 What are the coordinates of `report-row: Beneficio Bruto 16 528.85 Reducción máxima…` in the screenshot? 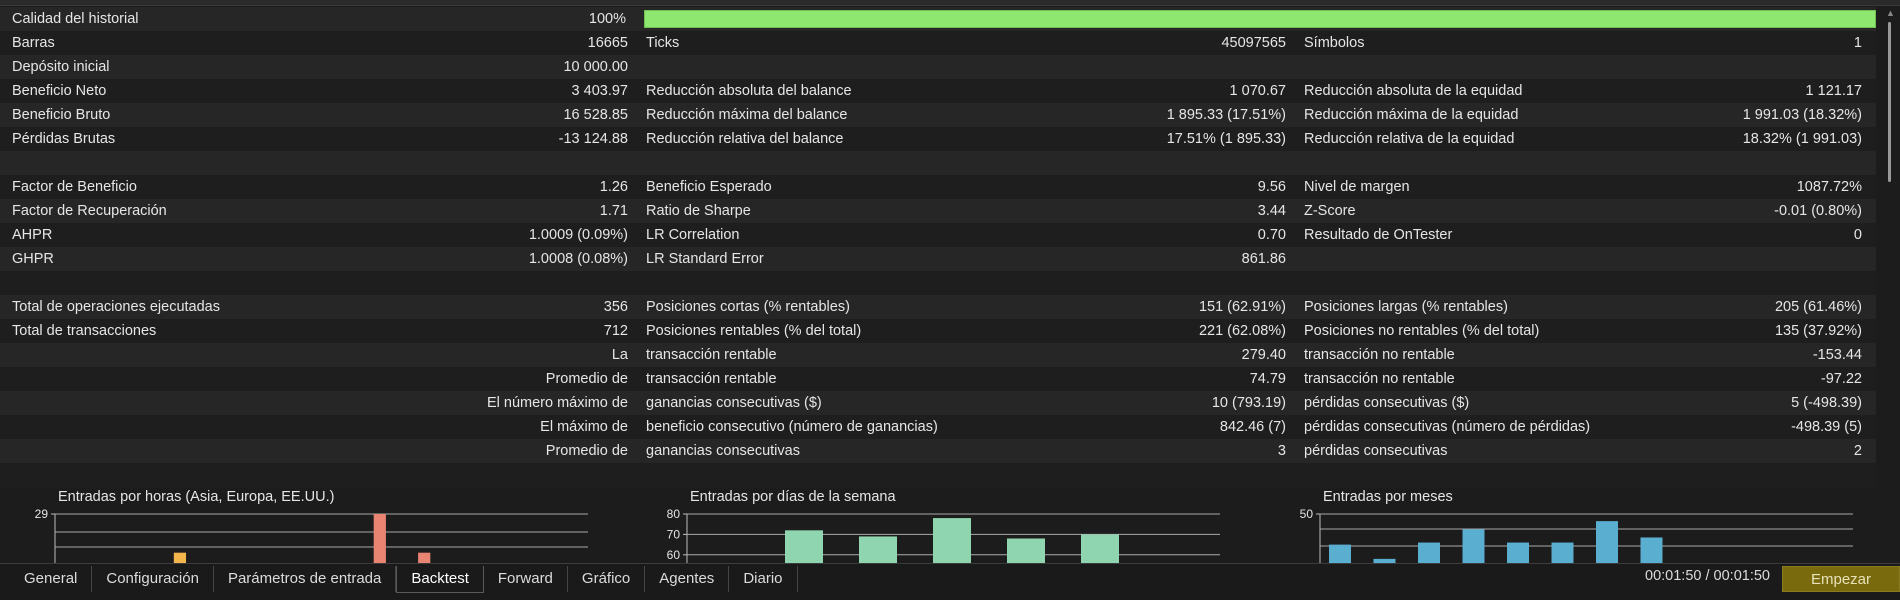 It's located at (938, 115).